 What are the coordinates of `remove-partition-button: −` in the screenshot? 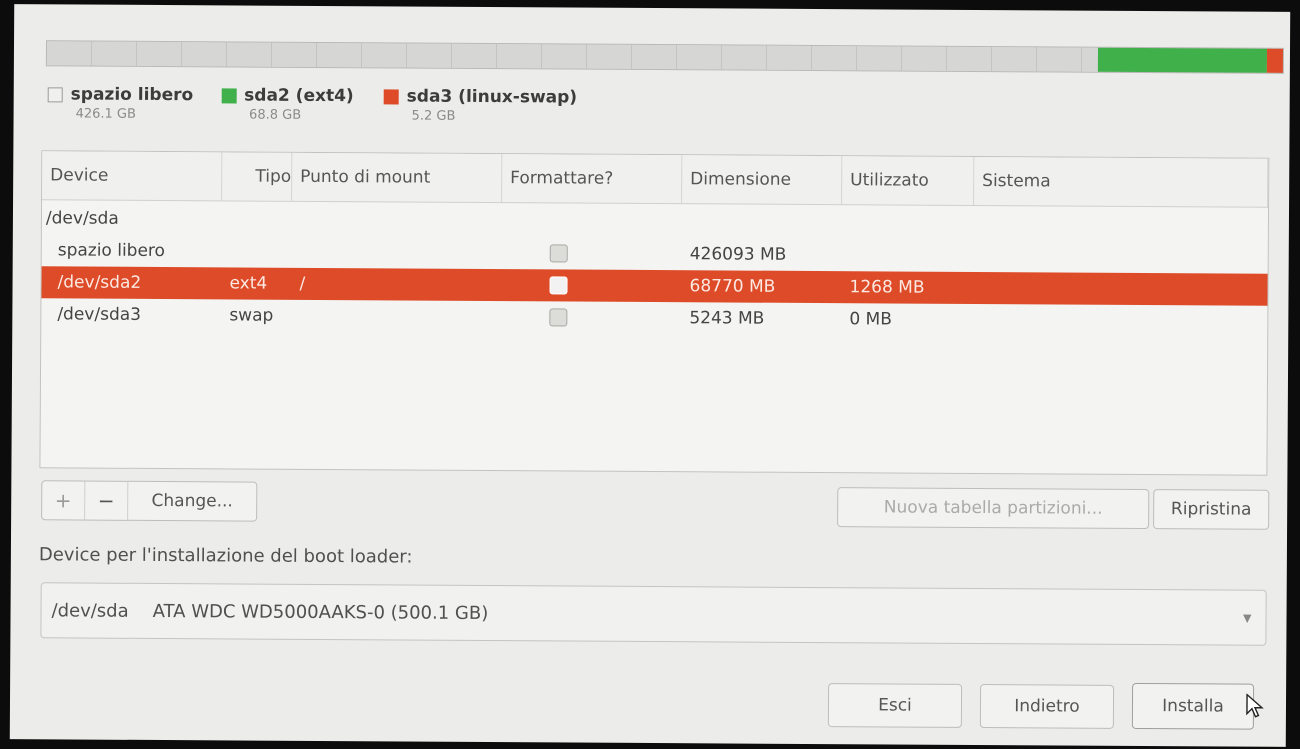 It's located at (107, 500).